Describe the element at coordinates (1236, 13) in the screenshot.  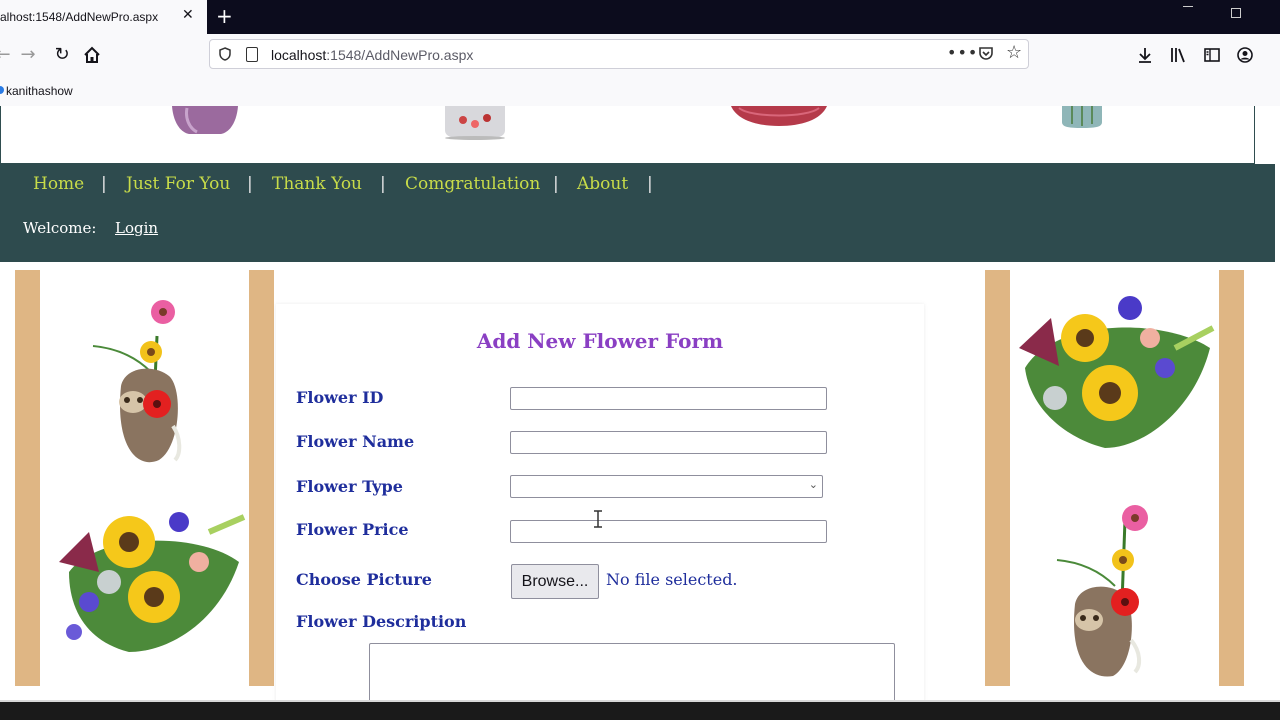
I see `maximize-icon` at that location.